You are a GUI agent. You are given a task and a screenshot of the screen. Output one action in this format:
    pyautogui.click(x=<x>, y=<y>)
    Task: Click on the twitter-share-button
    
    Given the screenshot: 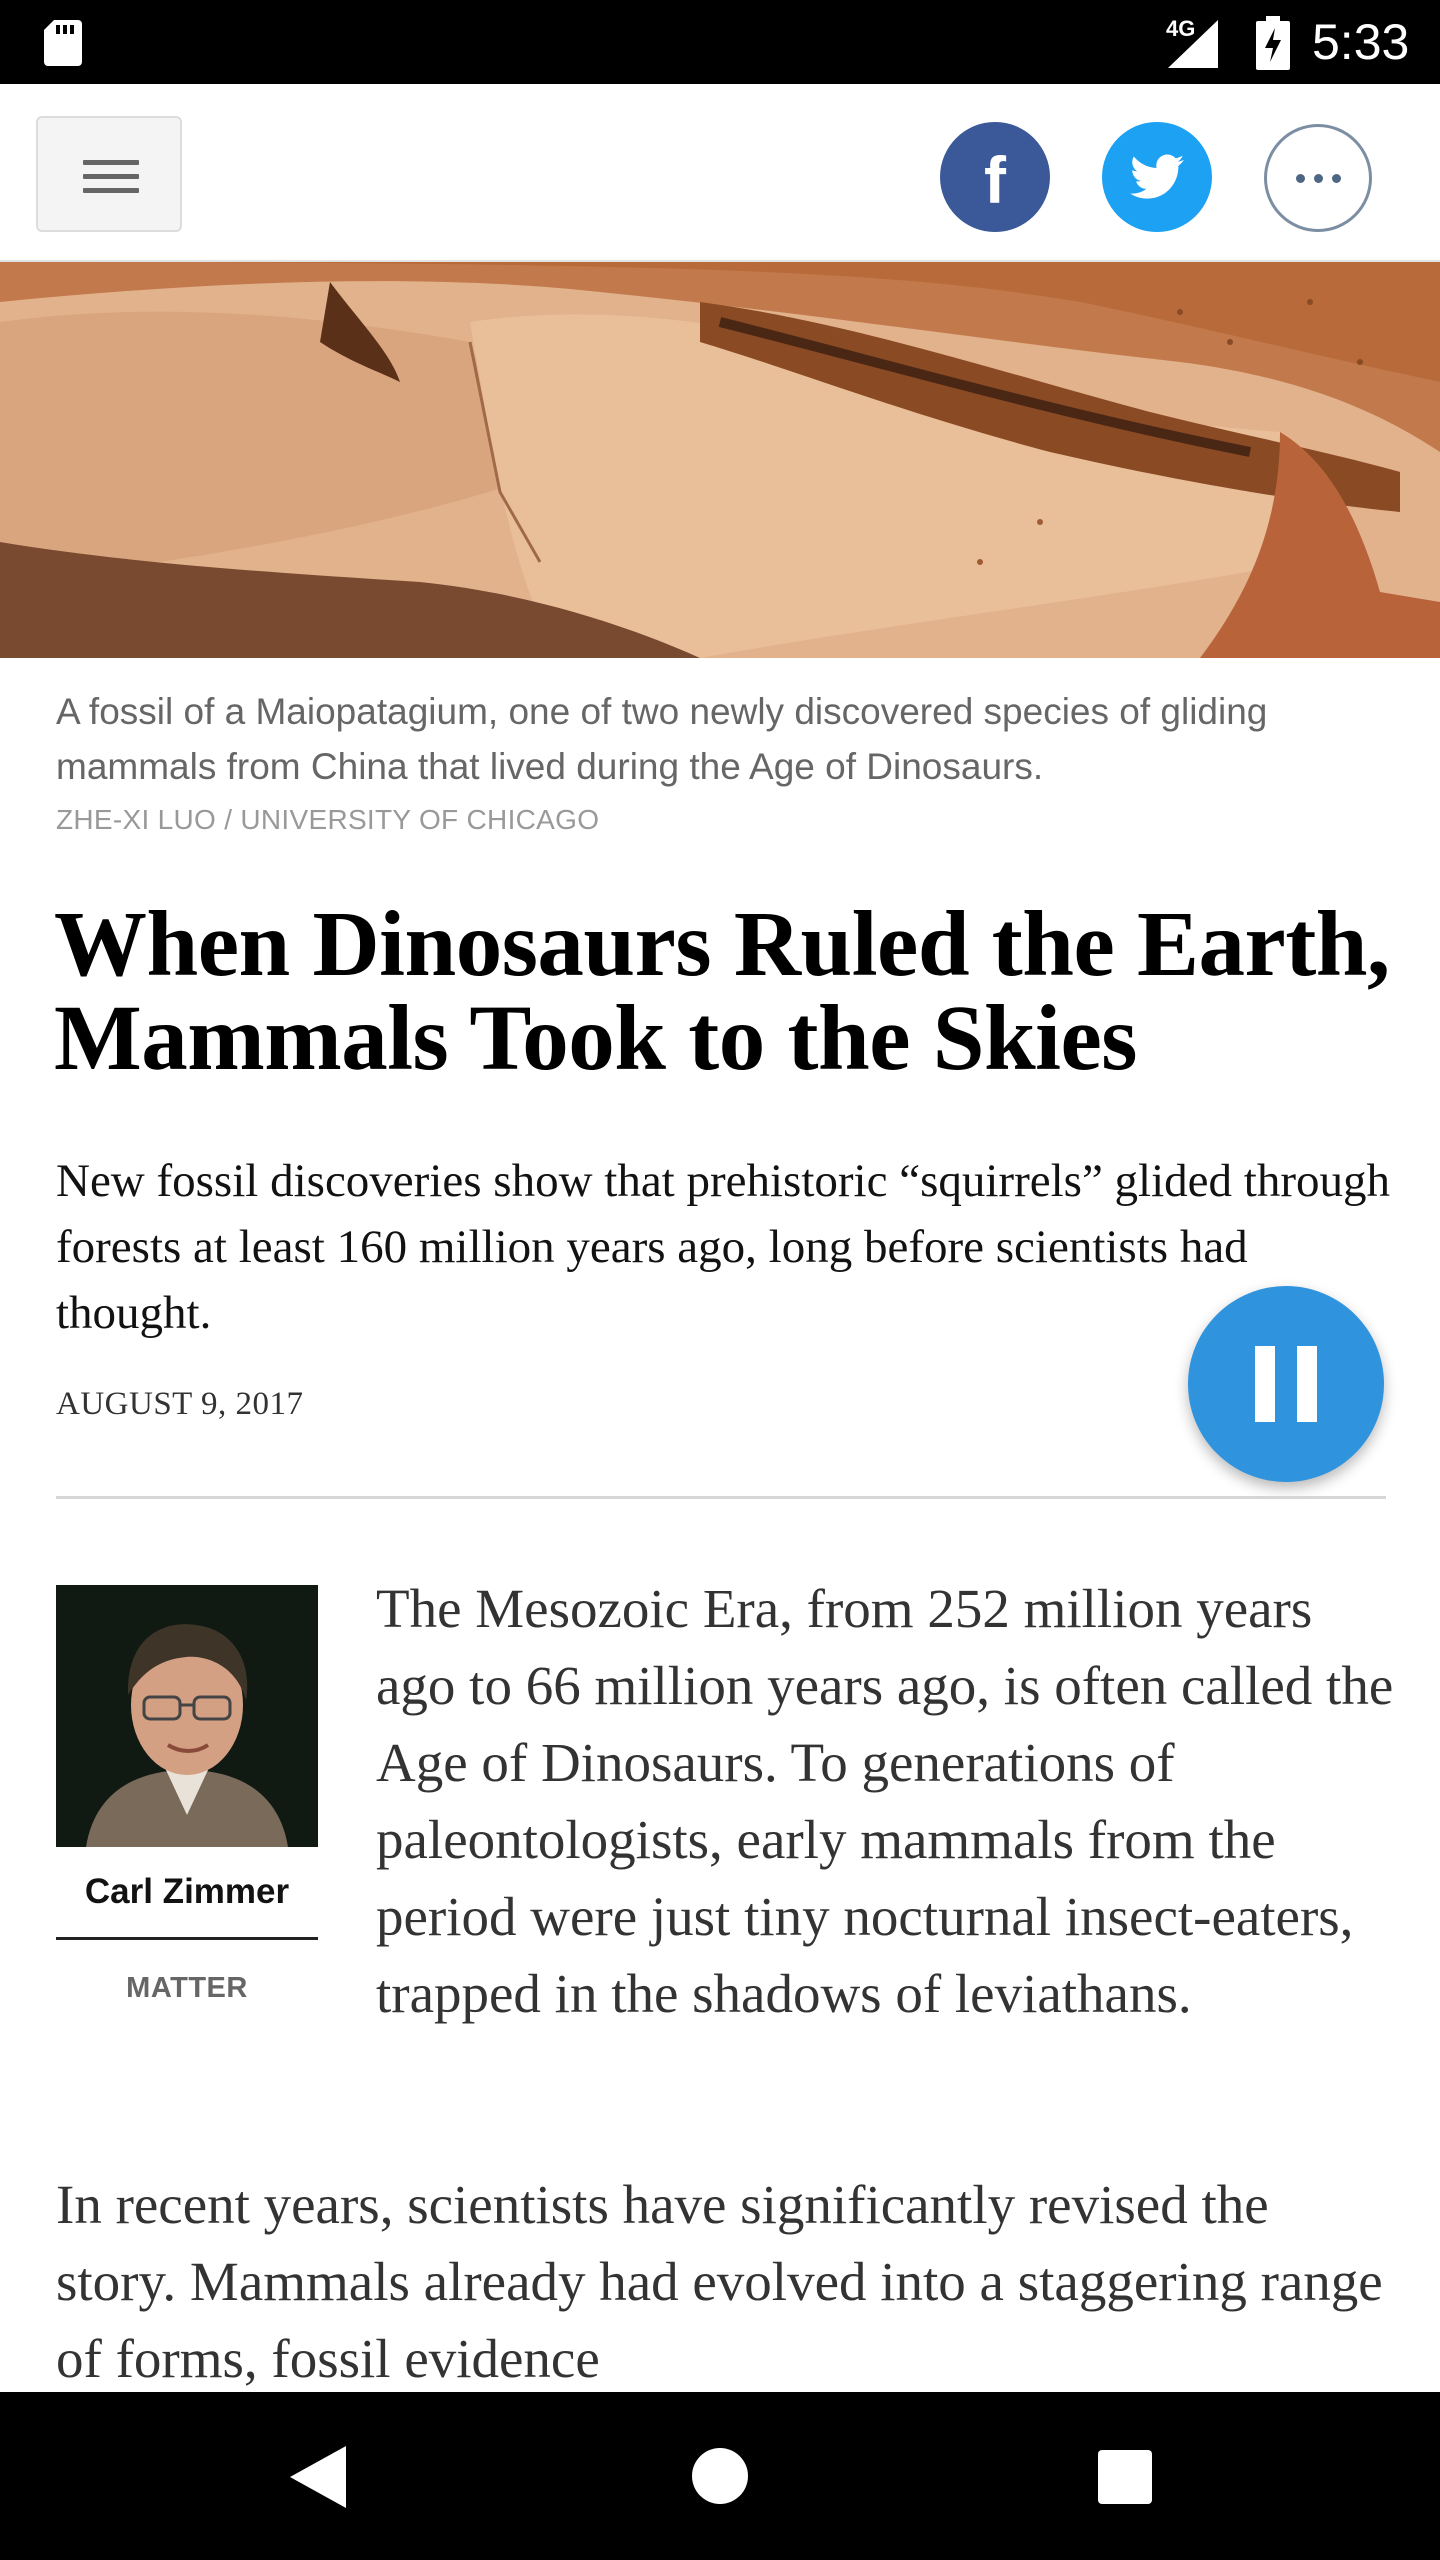 What is the action you would take?
    pyautogui.click(x=1157, y=177)
    